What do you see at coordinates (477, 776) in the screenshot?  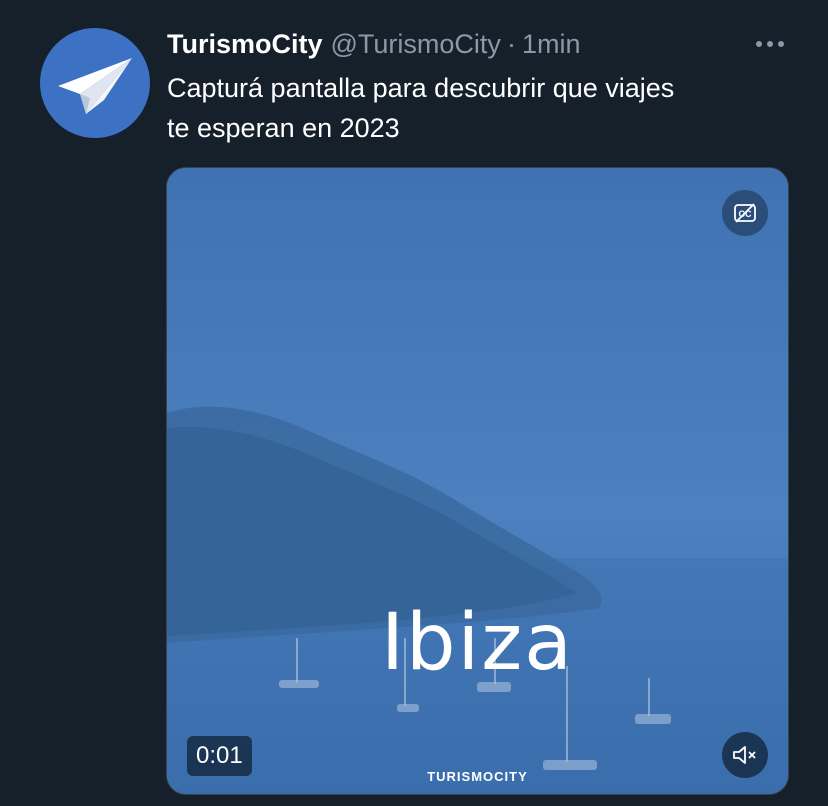 I see `brand-watermark: TURISMOCITY` at bounding box center [477, 776].